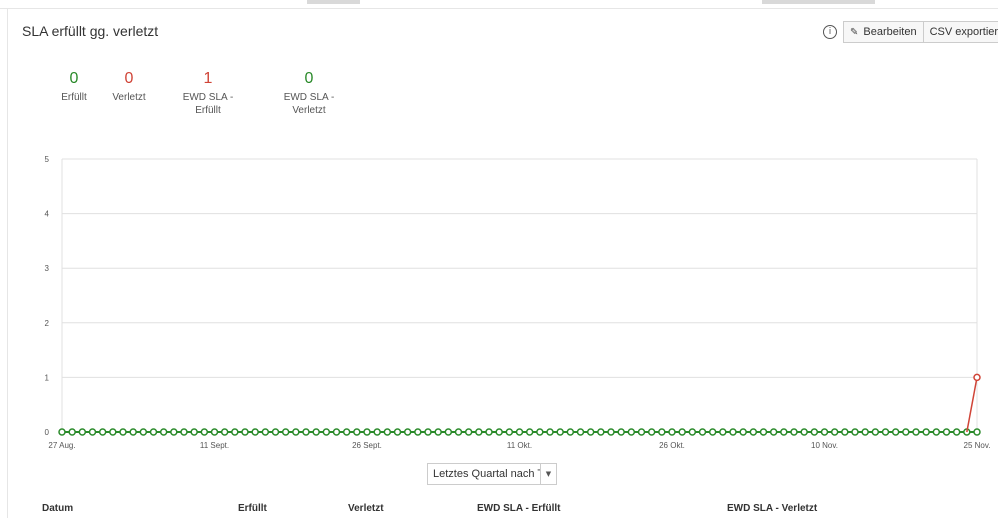  What do you see at coordinates (214, 445) in the screenshot?
I see `x-tick-label: 11 Sept.` at bounding box center [214, 445].